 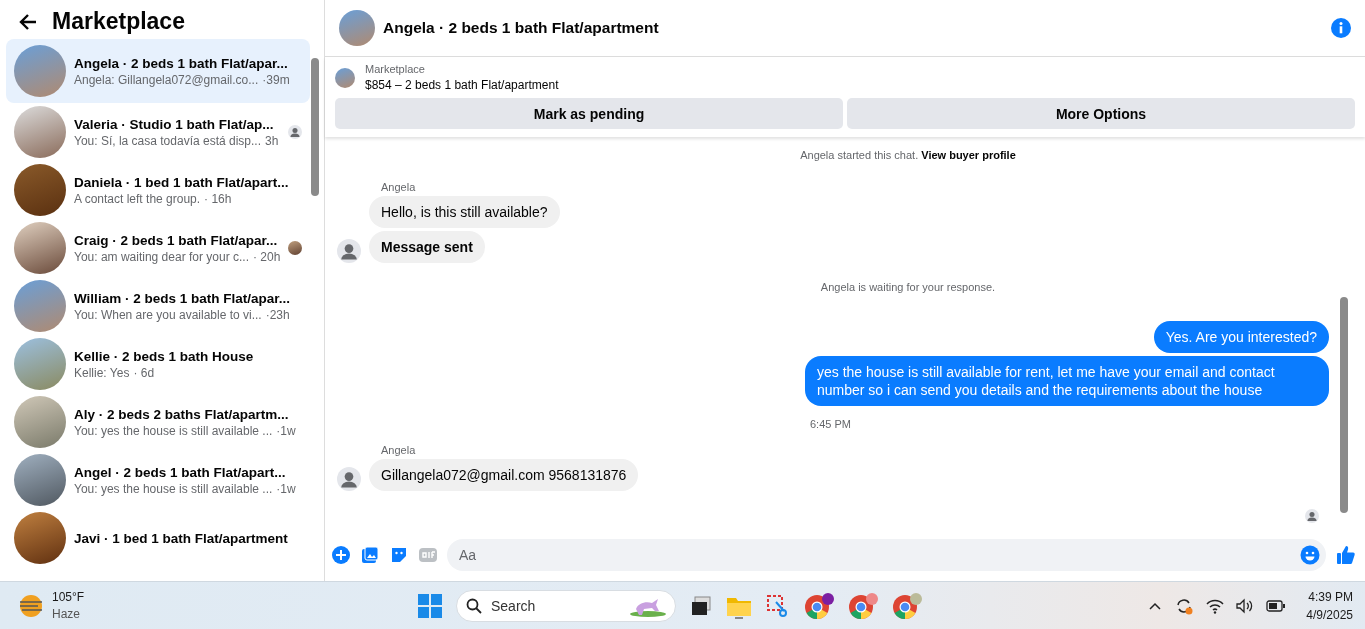 I want to click on conversation-item: Aly · 2 beds 2 baths Flat/apartm... You: yes the house is still available ... ·1w, so click(x=158, y=422).